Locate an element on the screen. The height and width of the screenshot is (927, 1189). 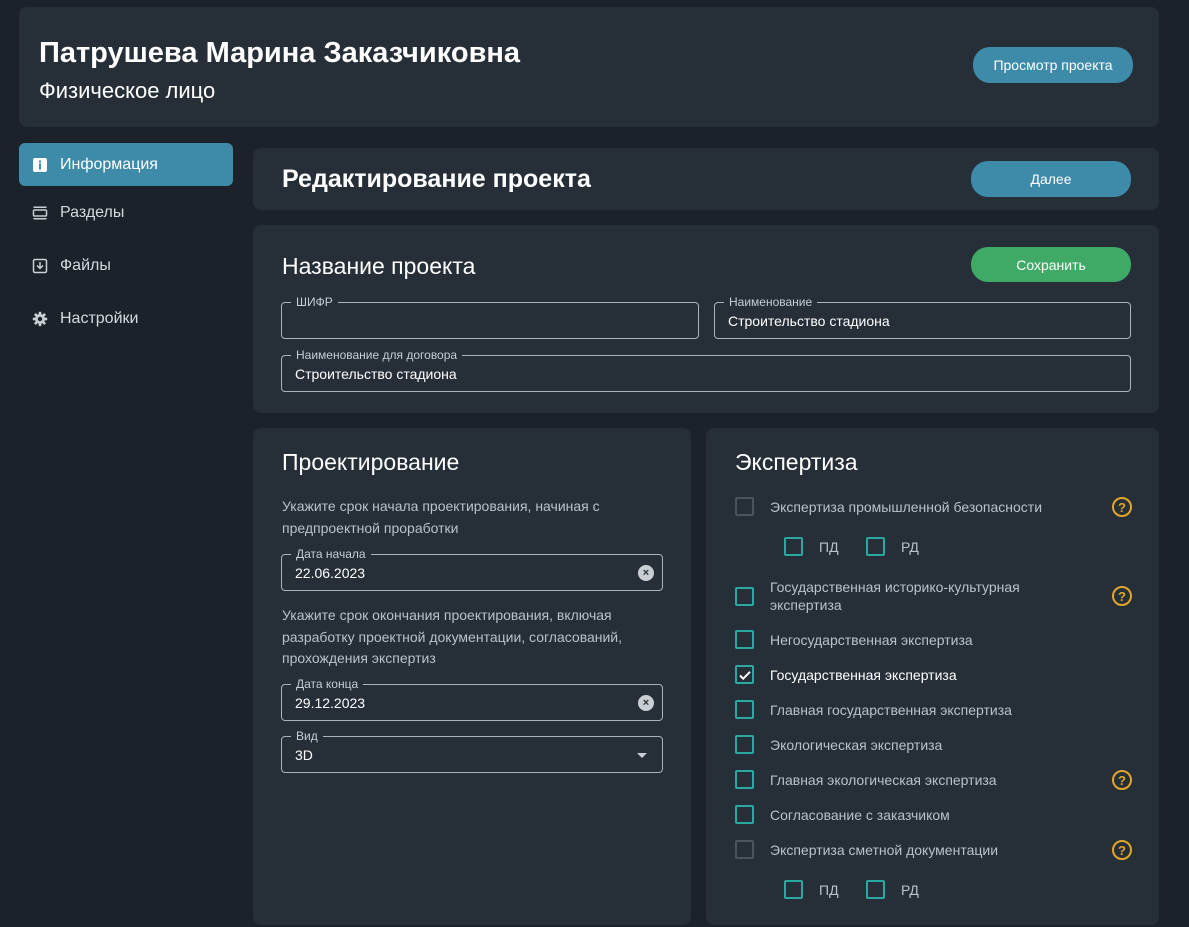
next-button: Далее is located at coordinates (1051, 179).